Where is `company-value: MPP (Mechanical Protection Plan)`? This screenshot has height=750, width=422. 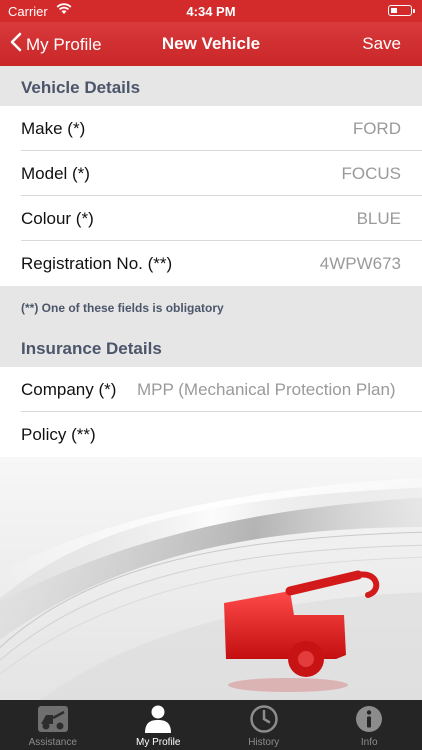 company-value: MPP (Mechanical Protection Plan) is located at coordinates (266, 389).